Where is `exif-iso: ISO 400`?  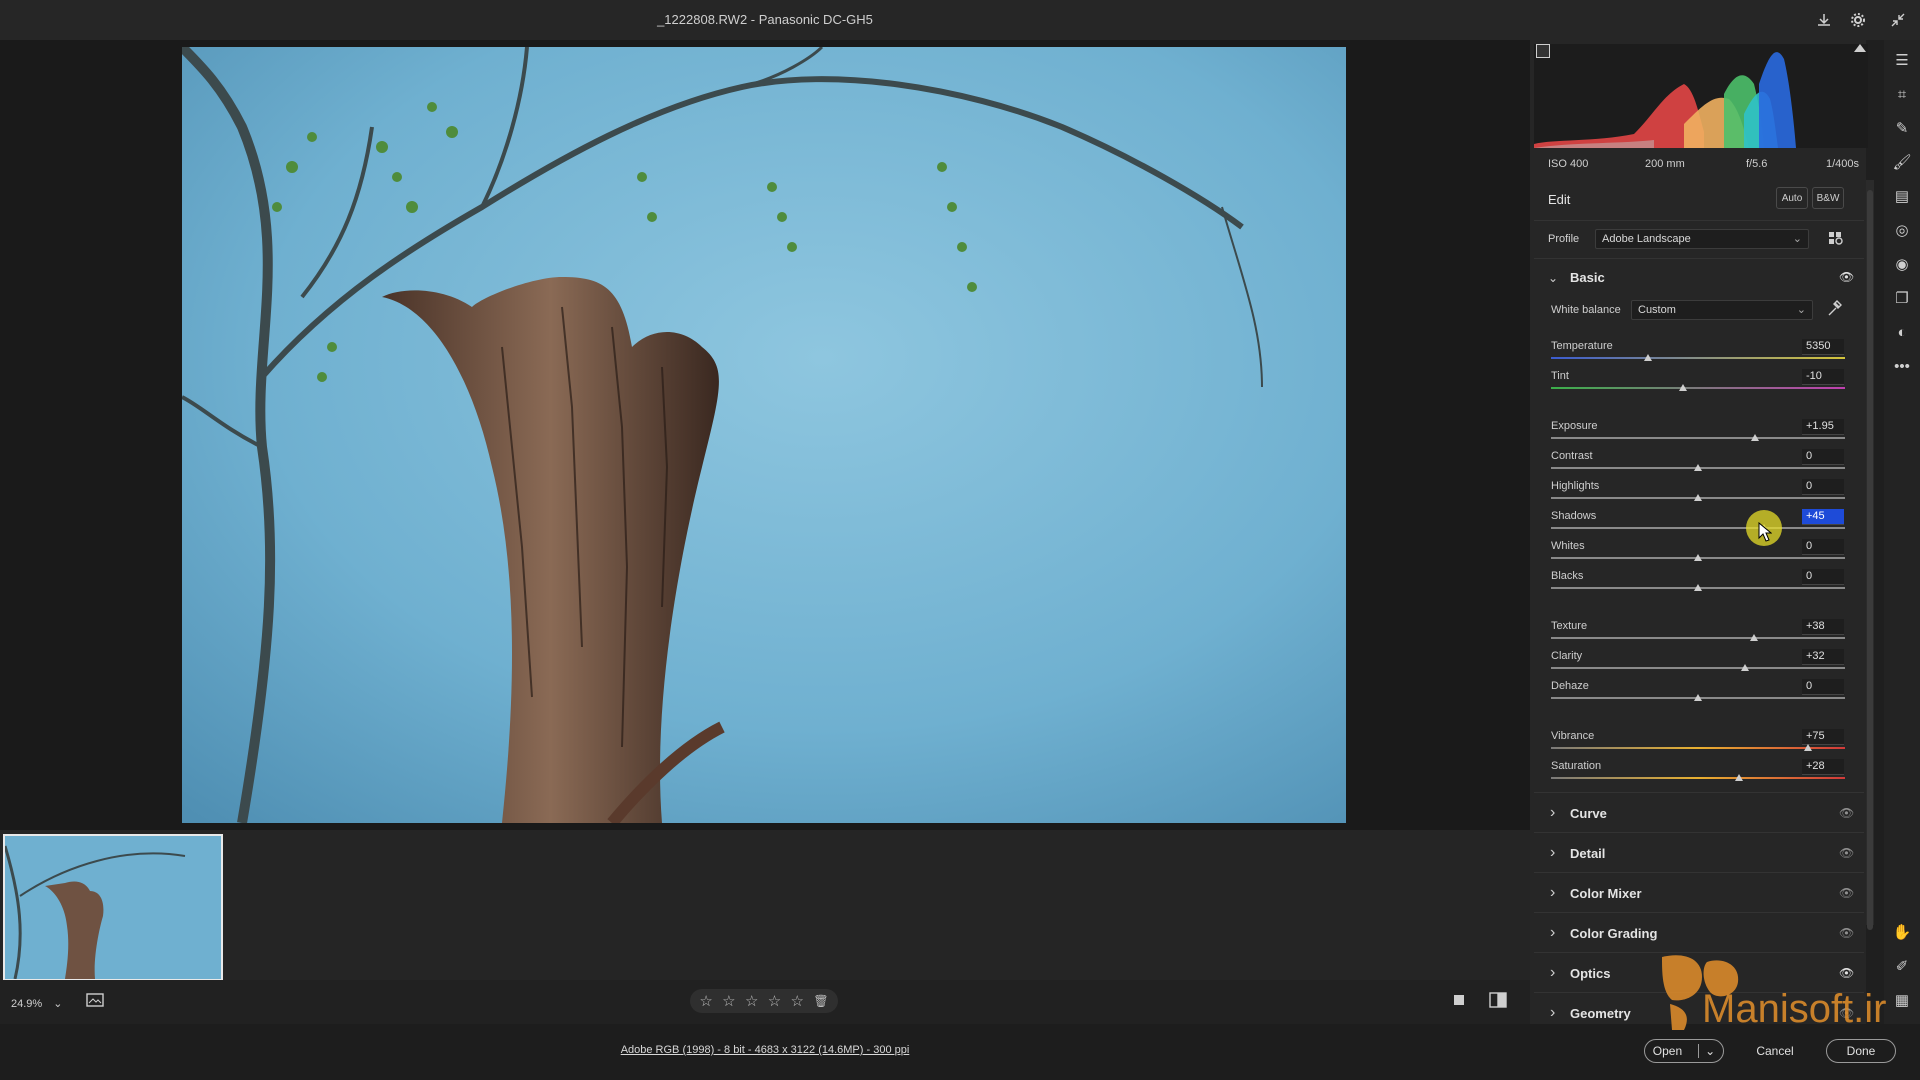 exif-iso: ISO 400 is located at coordinates (1568, 164).